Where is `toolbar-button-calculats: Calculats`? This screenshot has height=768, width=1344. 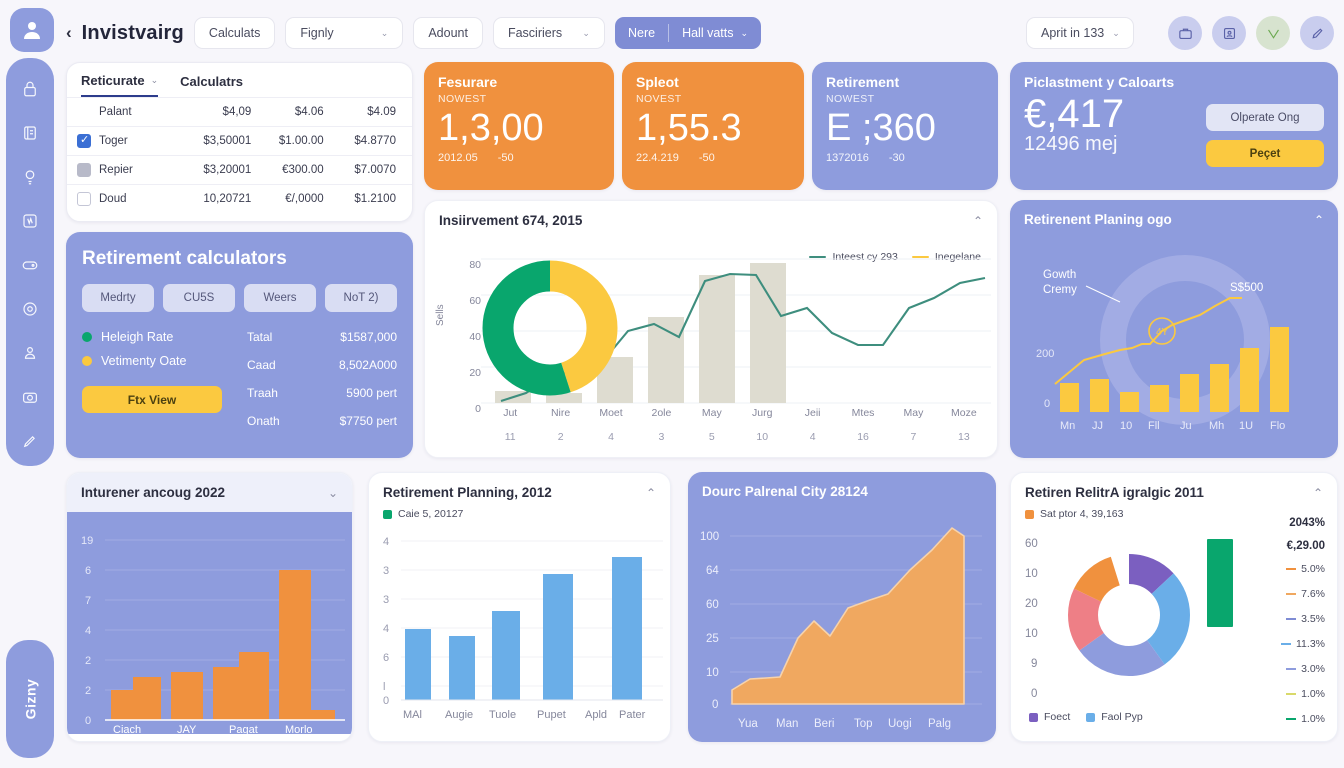
toolbar-button-calculats: Calculats is located at coordinates (234, 33).